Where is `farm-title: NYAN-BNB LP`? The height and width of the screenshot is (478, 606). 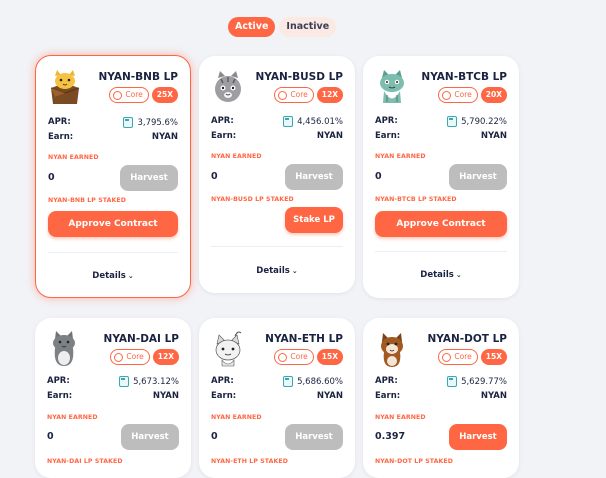
farm-title: NYAN-BNB LP is located at coordinates (138, 77).